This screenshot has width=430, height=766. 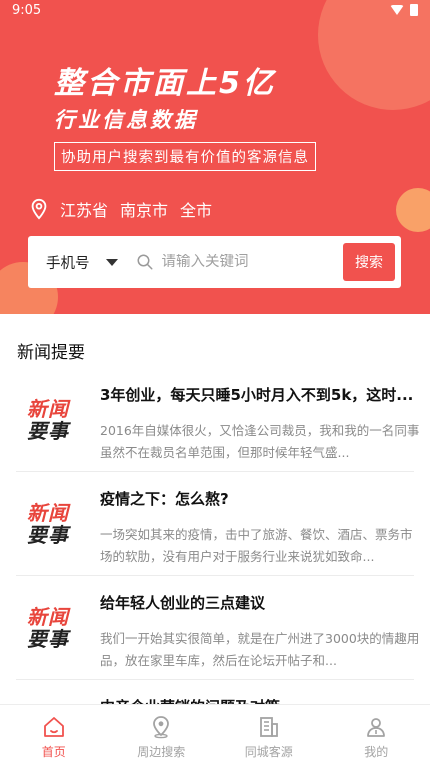 I want to click on tab-home: 首页, so click(x=54, y=735).